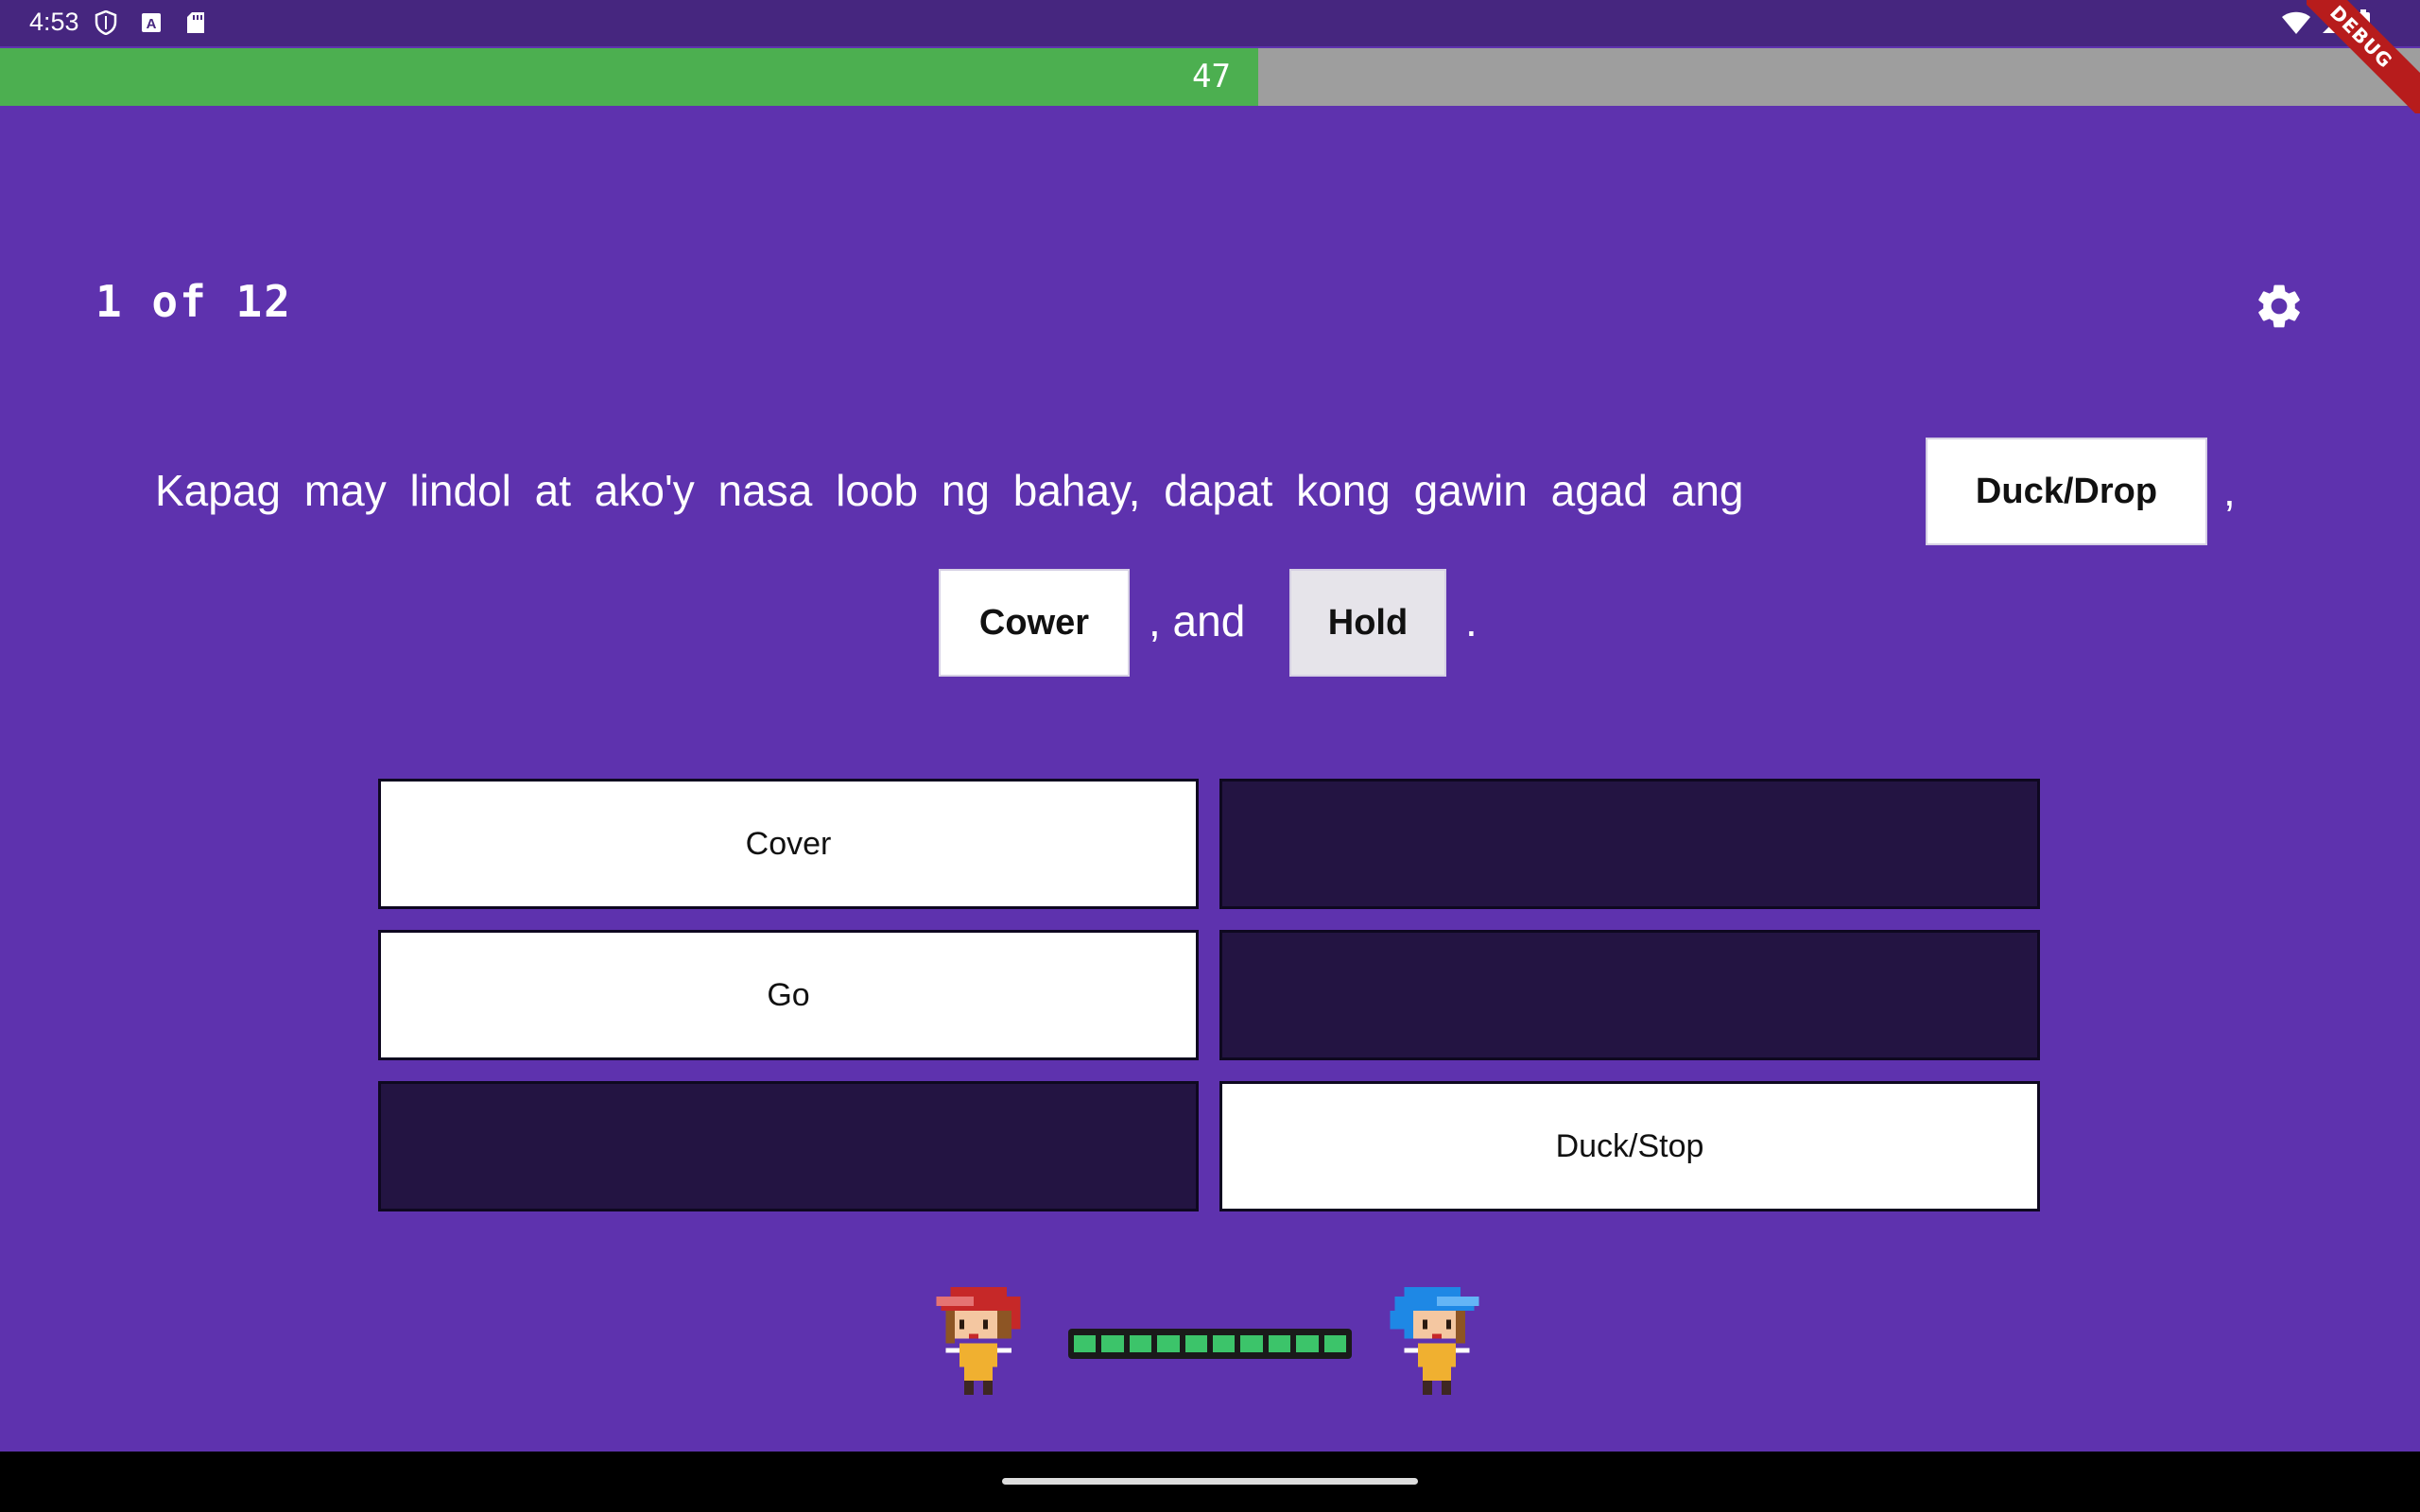 The image size is (2420, 1512). What do you see at coordinates (1437, 1347) in the screenshot?
I see `opponent-character-sprite` at bounding box center [1437, 1347].